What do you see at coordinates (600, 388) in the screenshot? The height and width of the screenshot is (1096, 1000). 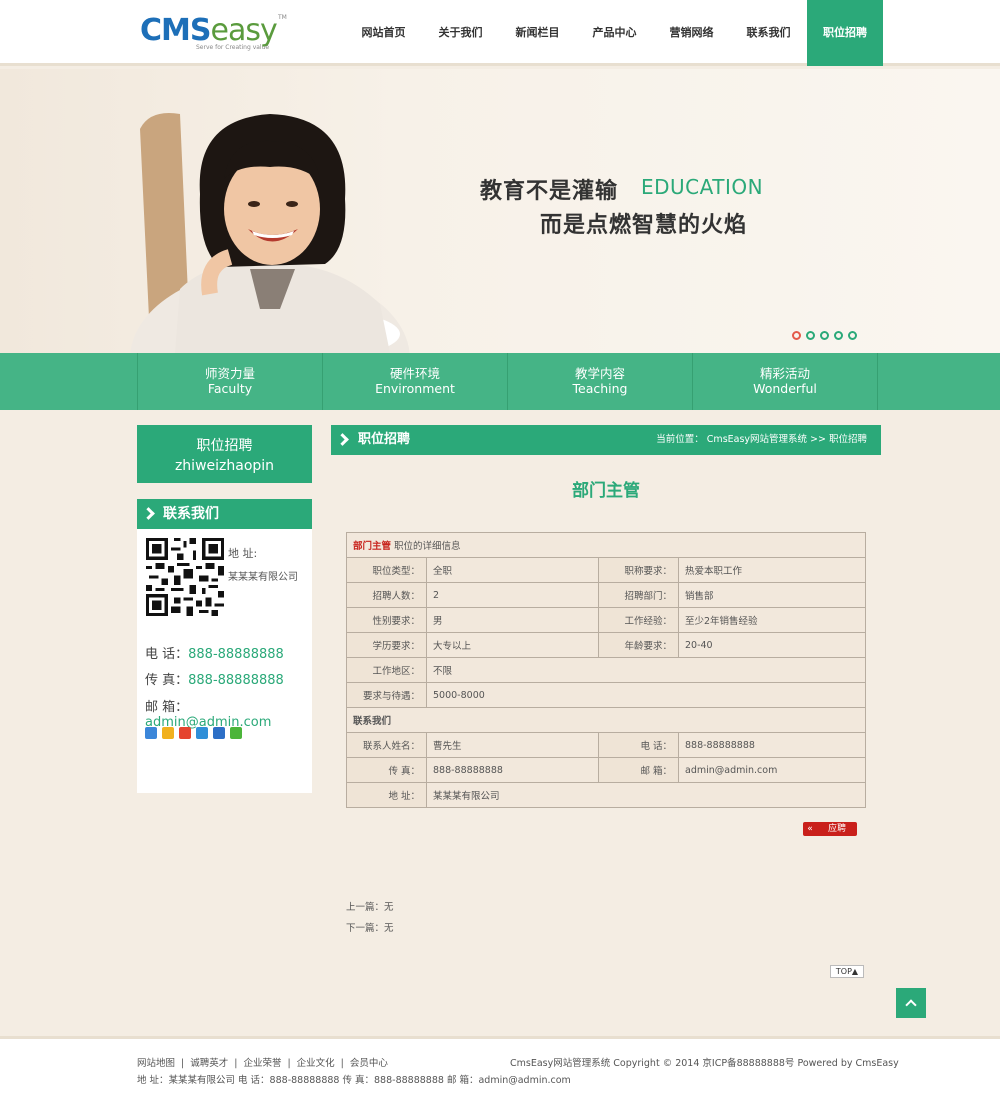 I see `feature-label-en: Teaching` at bounding box center [600, 388].